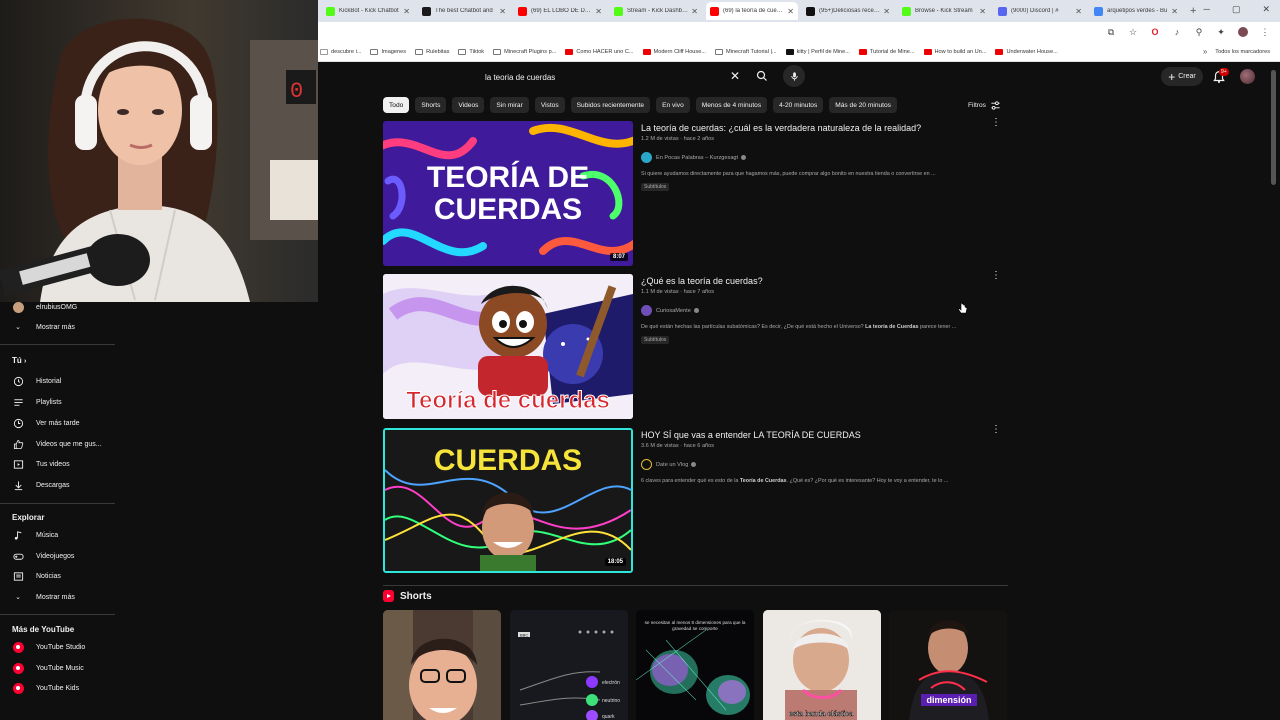 Image resolution: width=1280 pixels, height=720 pixels. Describe the element at coordinates (432, 51) in the screenshot. I see `bookmark-folder: Rulebitas` at that location.